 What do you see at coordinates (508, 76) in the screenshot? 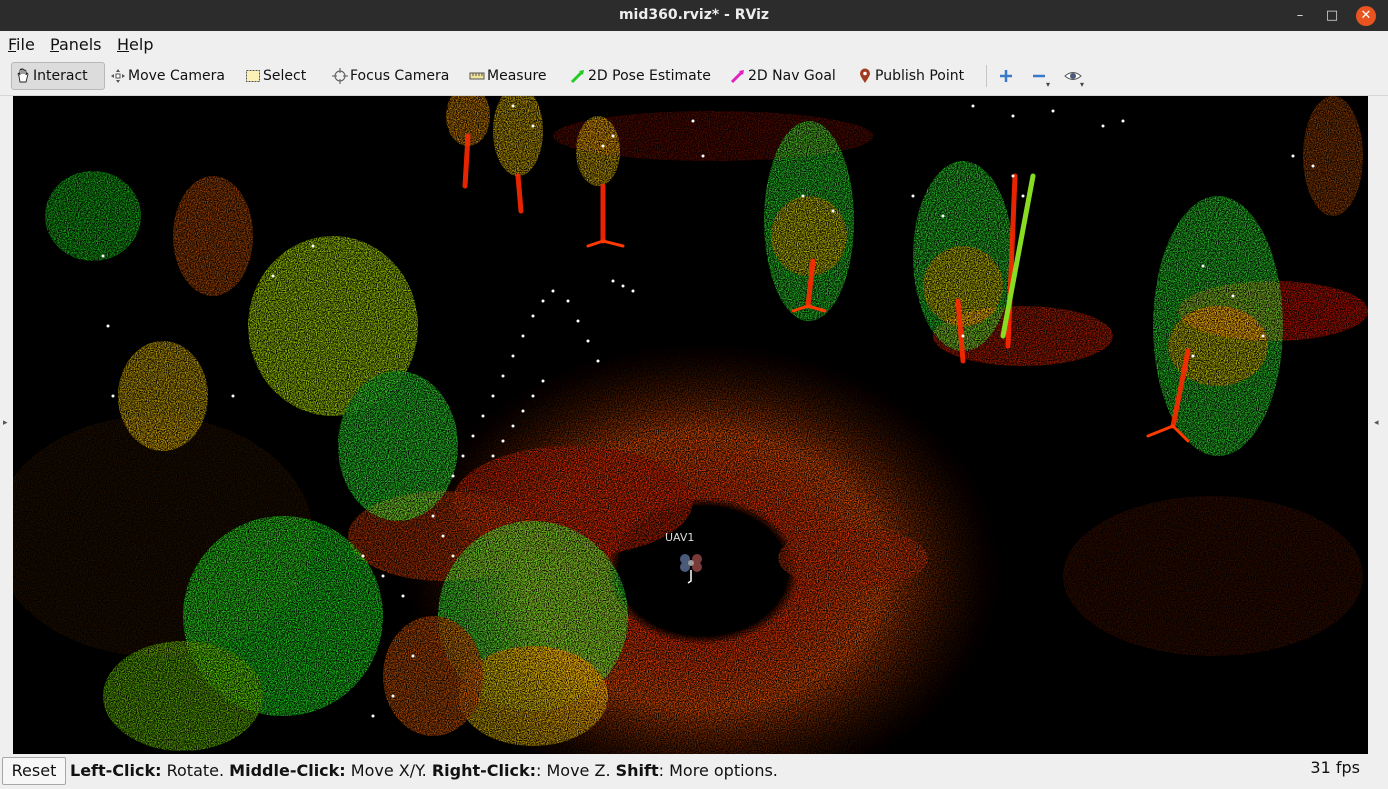
I see `measure-tool-button: Measure` at bounding box center [508, 76].